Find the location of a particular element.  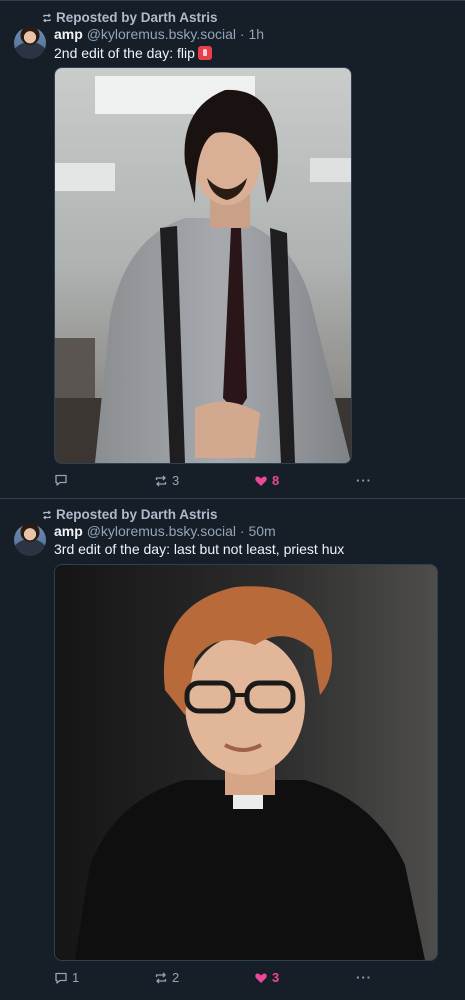

repost-count: 3 is located at coordinates (176, 480).